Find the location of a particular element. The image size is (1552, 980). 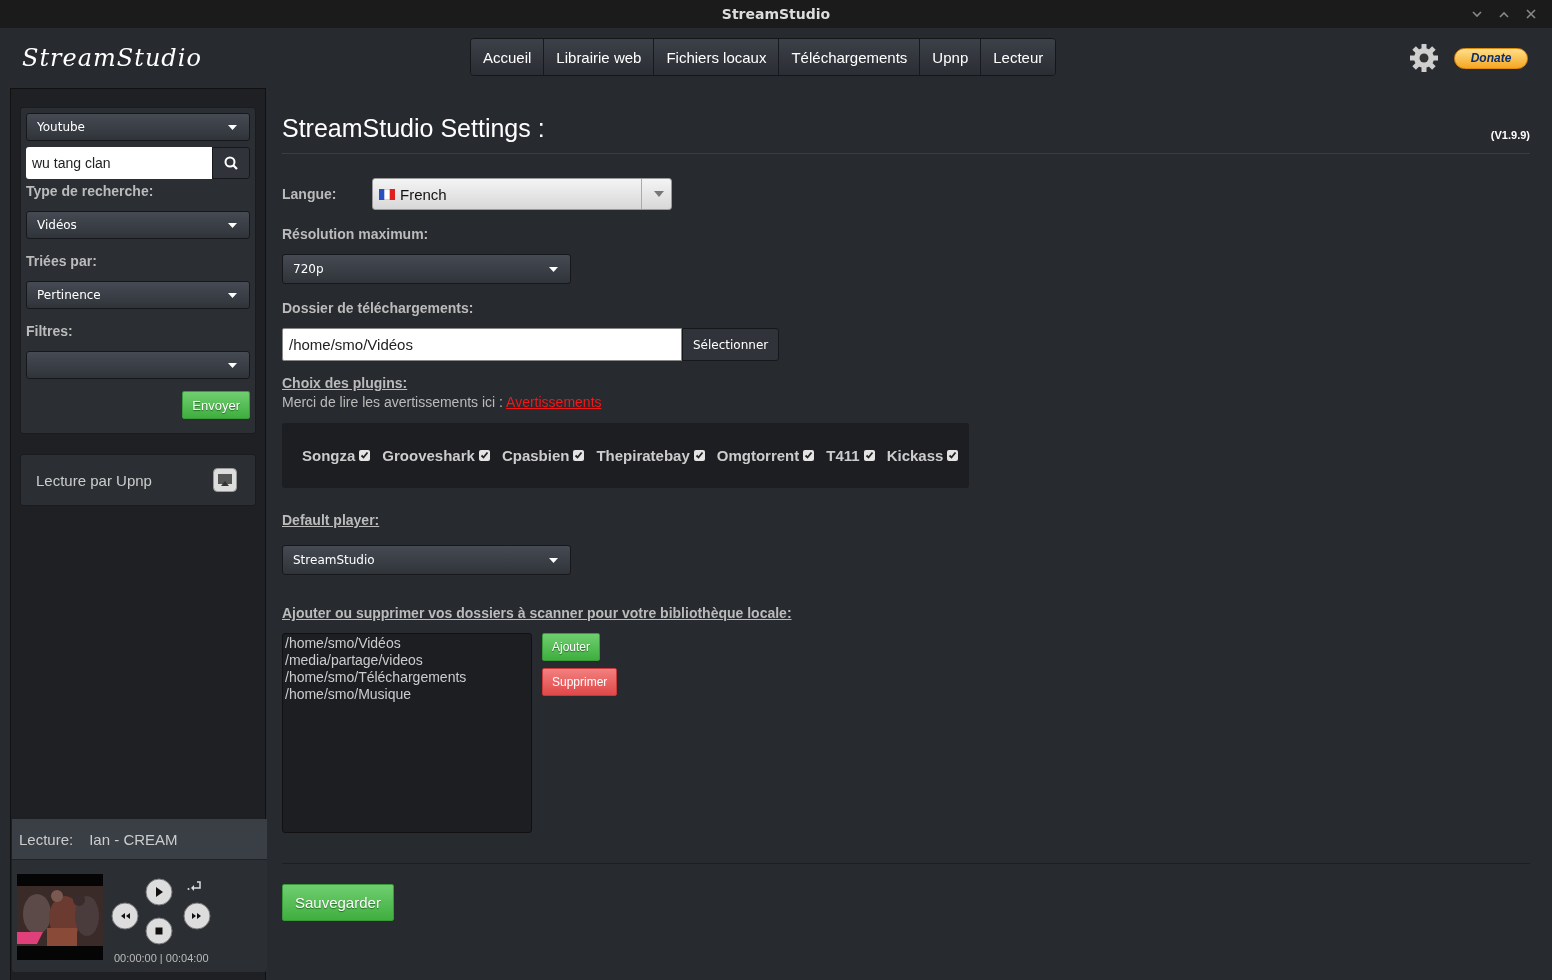

forward-button is located at coordinates (197, 916).